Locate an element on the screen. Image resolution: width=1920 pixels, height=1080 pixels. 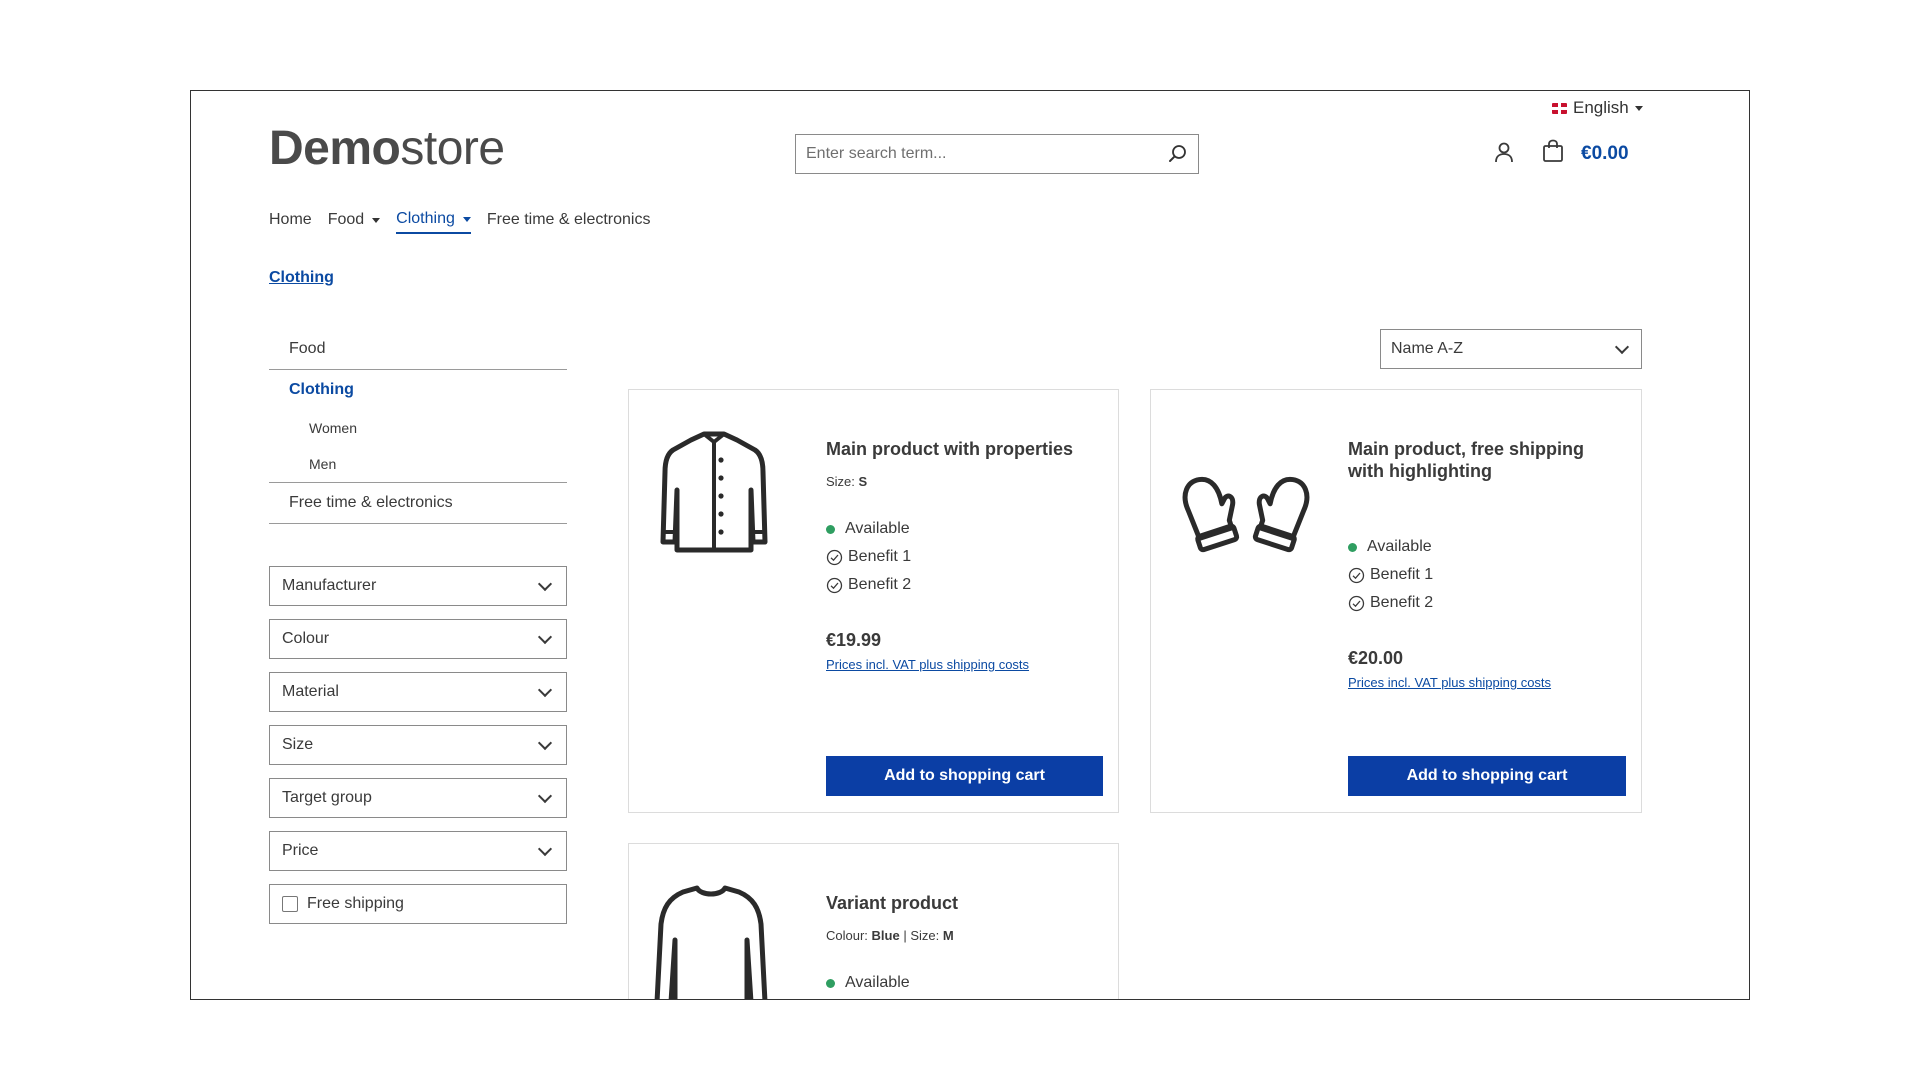
sidebar-item-clothing: Clothing is located at coordinates (418, 390).